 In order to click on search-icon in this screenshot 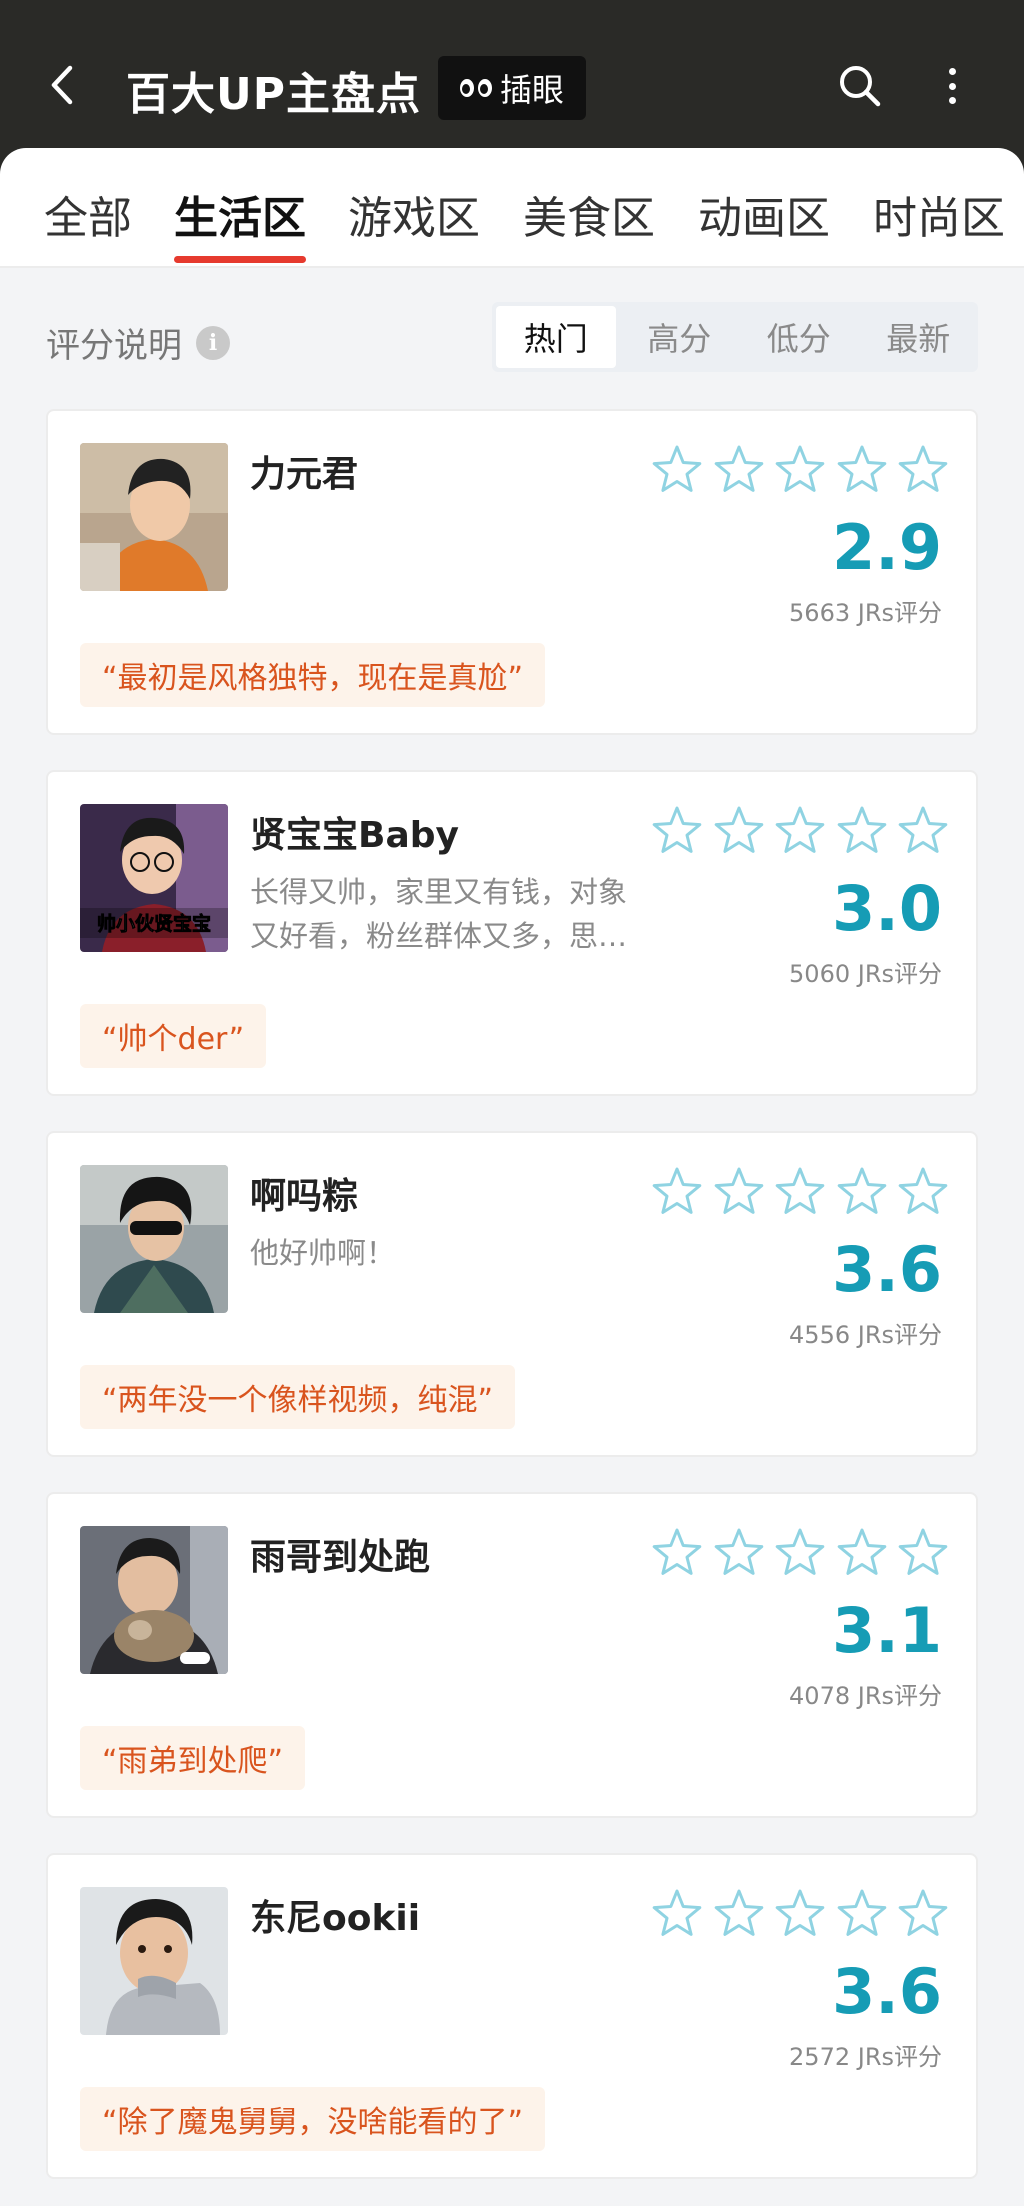, I will do `click(860, 86)`.